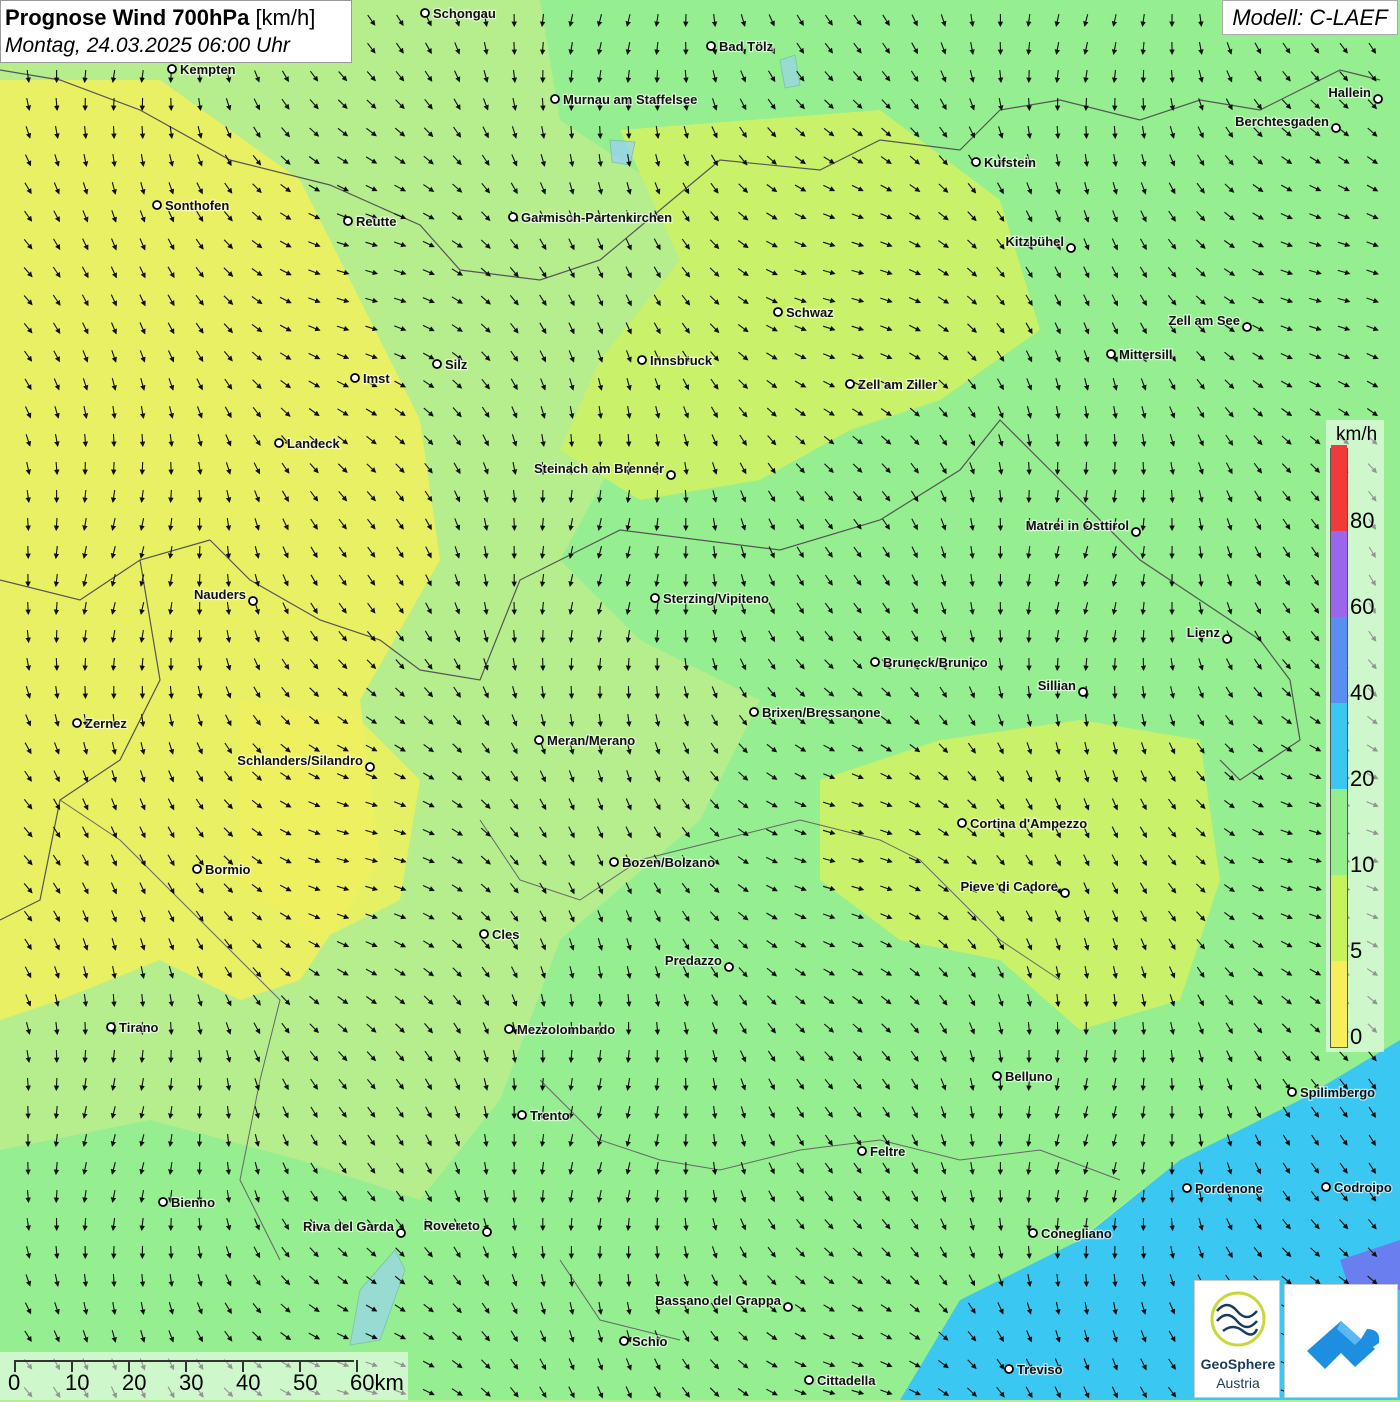  What do you see at coordinates (191, 1383) in the screenshot?
I see `scale-label: 30` at bounding box center [191, 1383].